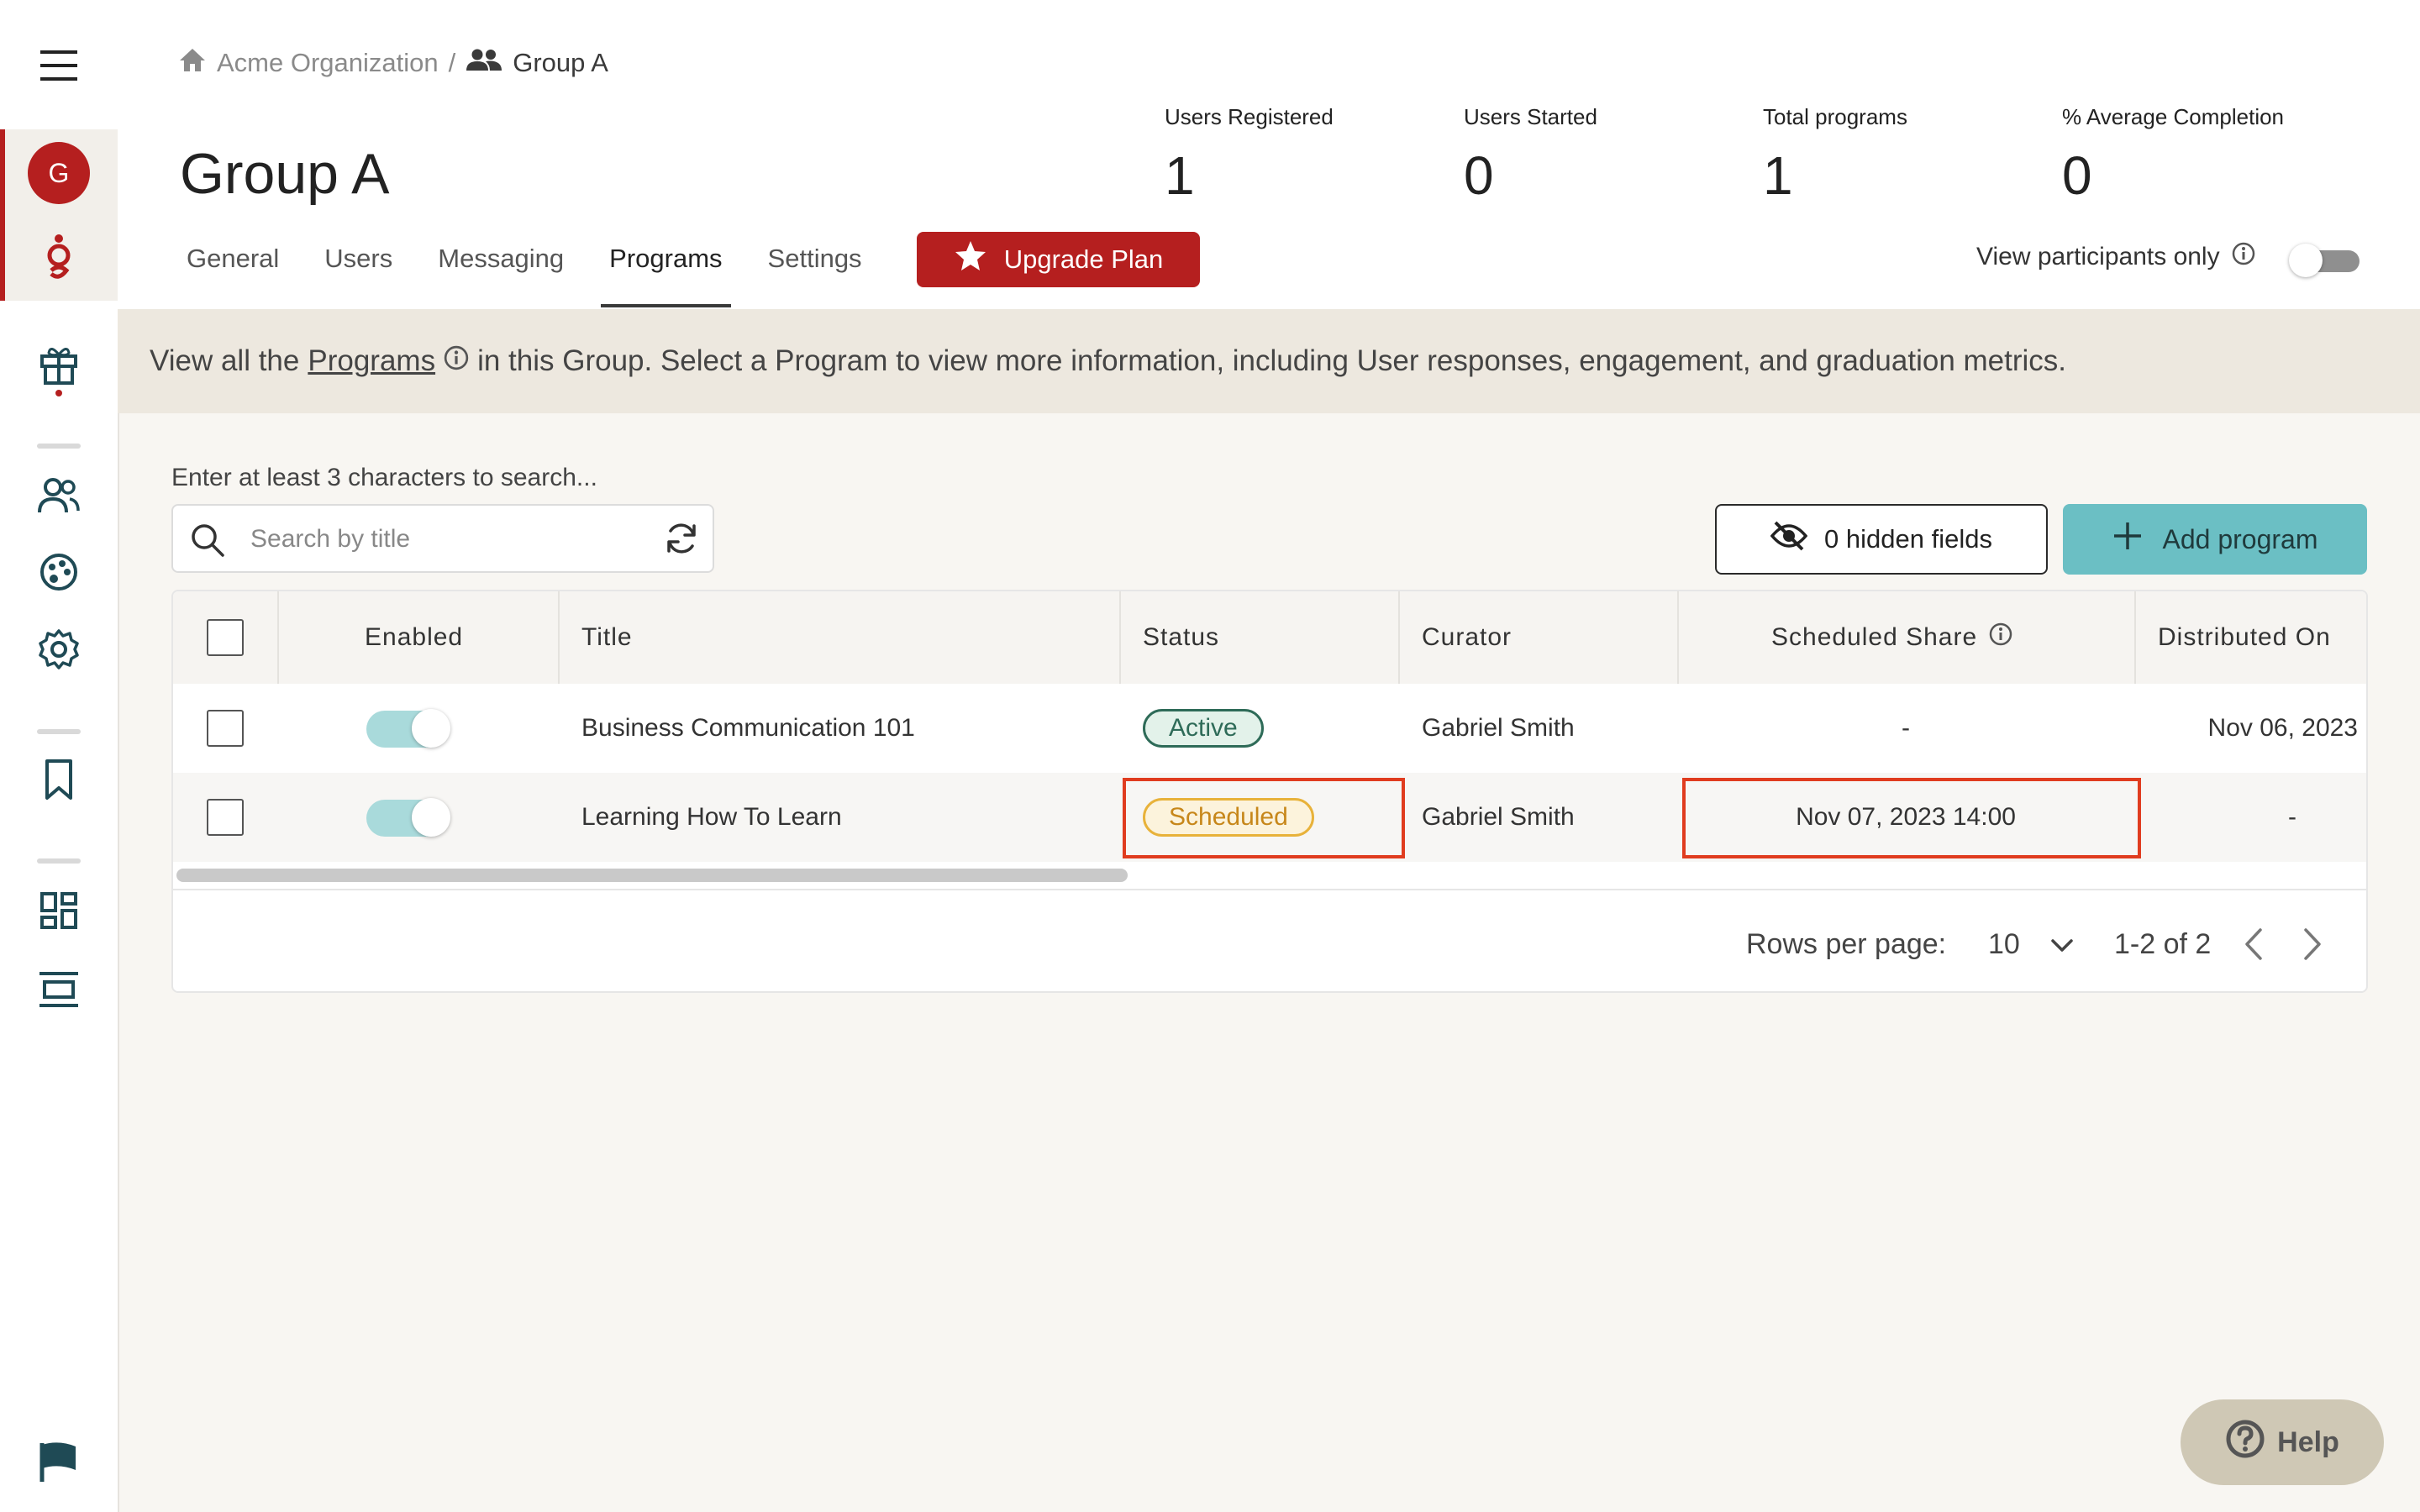  What do you see at coordinates (815, 273) in the screenshot?
I see `tab-settings: Settings` at bounding box center [815, 273].